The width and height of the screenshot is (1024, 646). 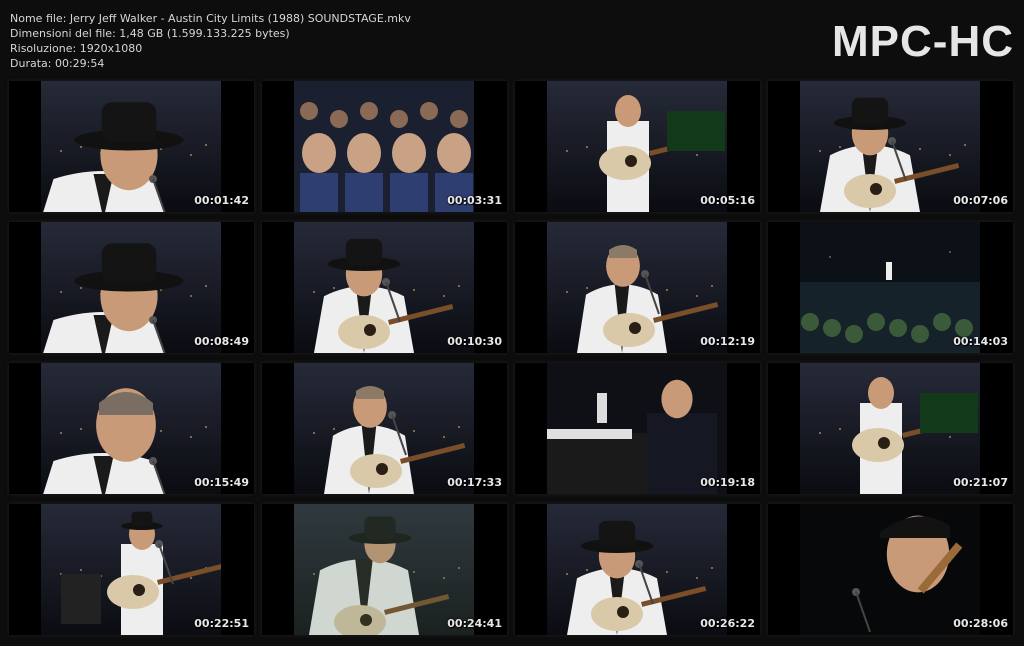 I want to click on thumbnail: 00:10:30, so click(x=384, y=287).